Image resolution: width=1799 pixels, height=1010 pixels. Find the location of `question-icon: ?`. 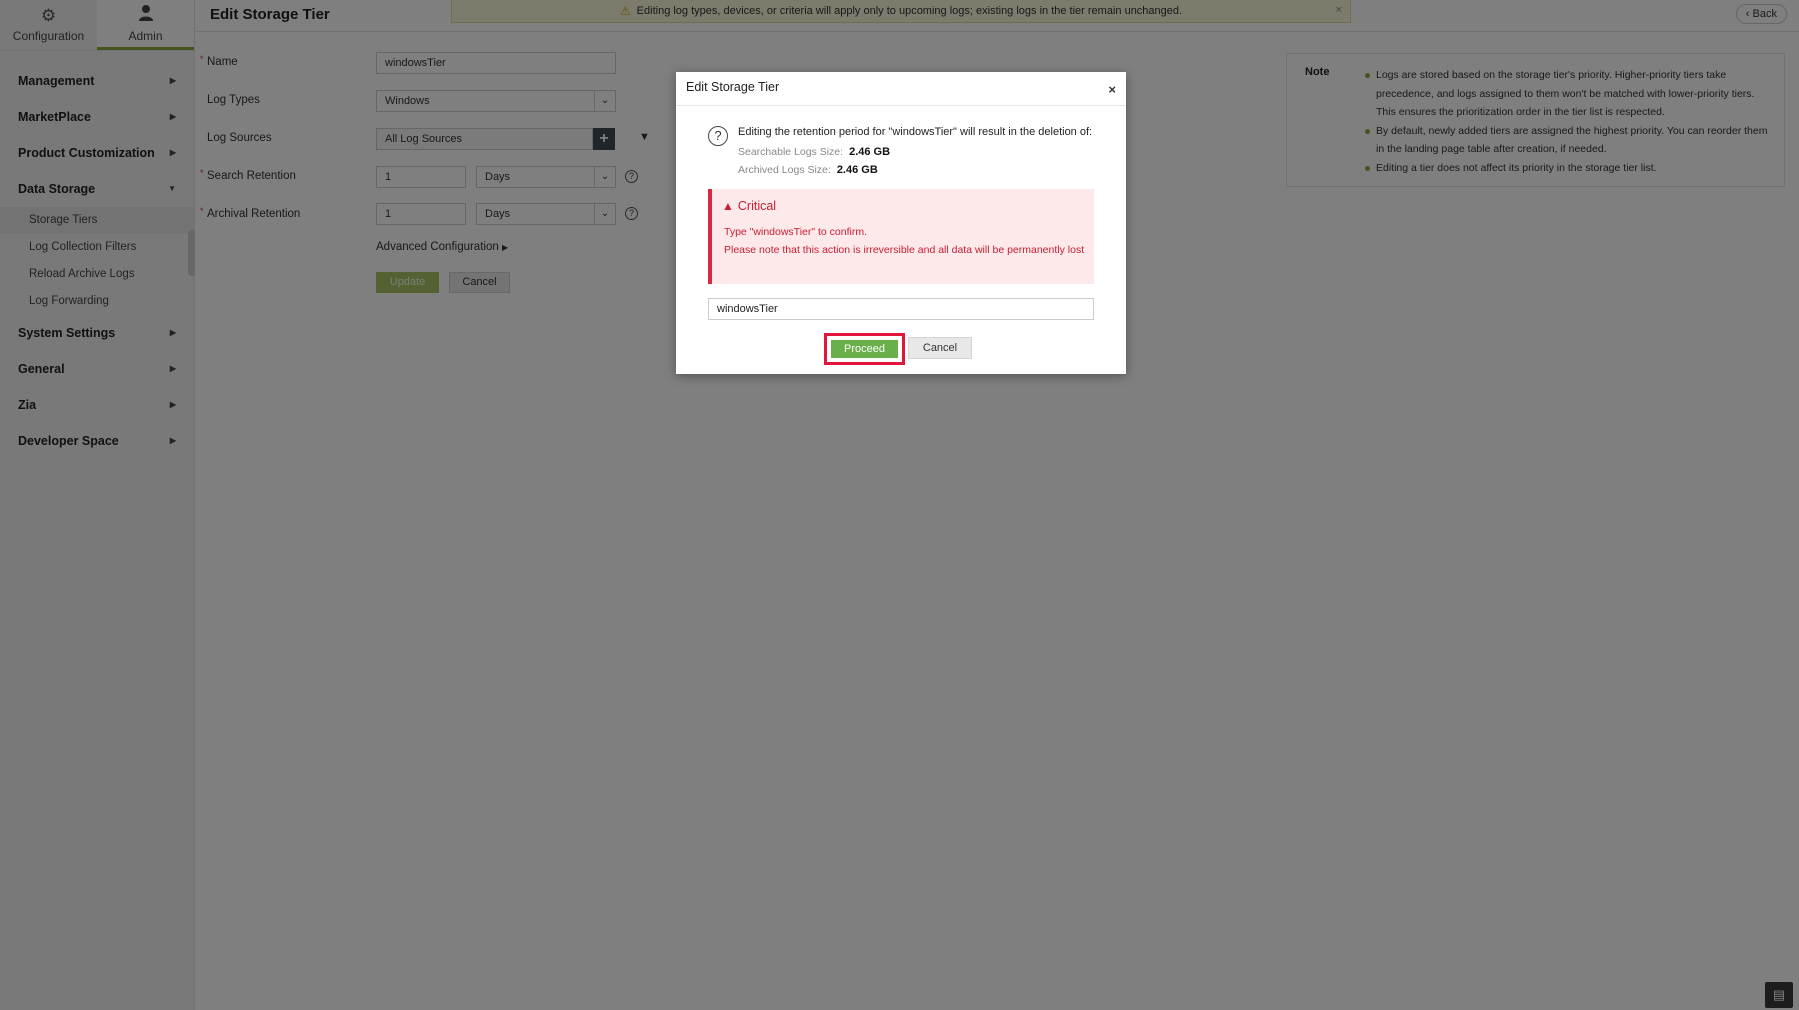

question-icon: ? is located at coordinates (718, 136).